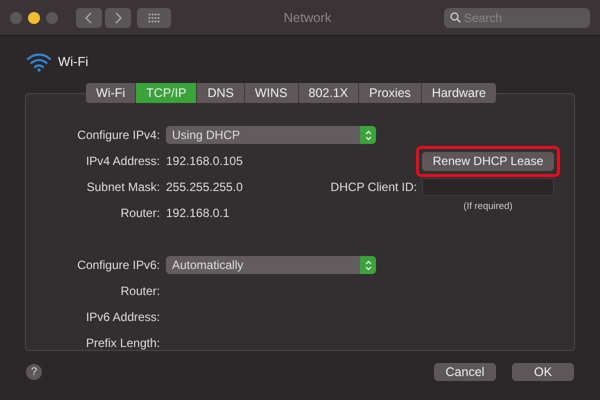 The width and height of the screenshot is (600, 400). What do you see at coordinates (271, 135) in the screenshot?
I see `dropdown: Using DHCP` at bounding box center [271, 135].